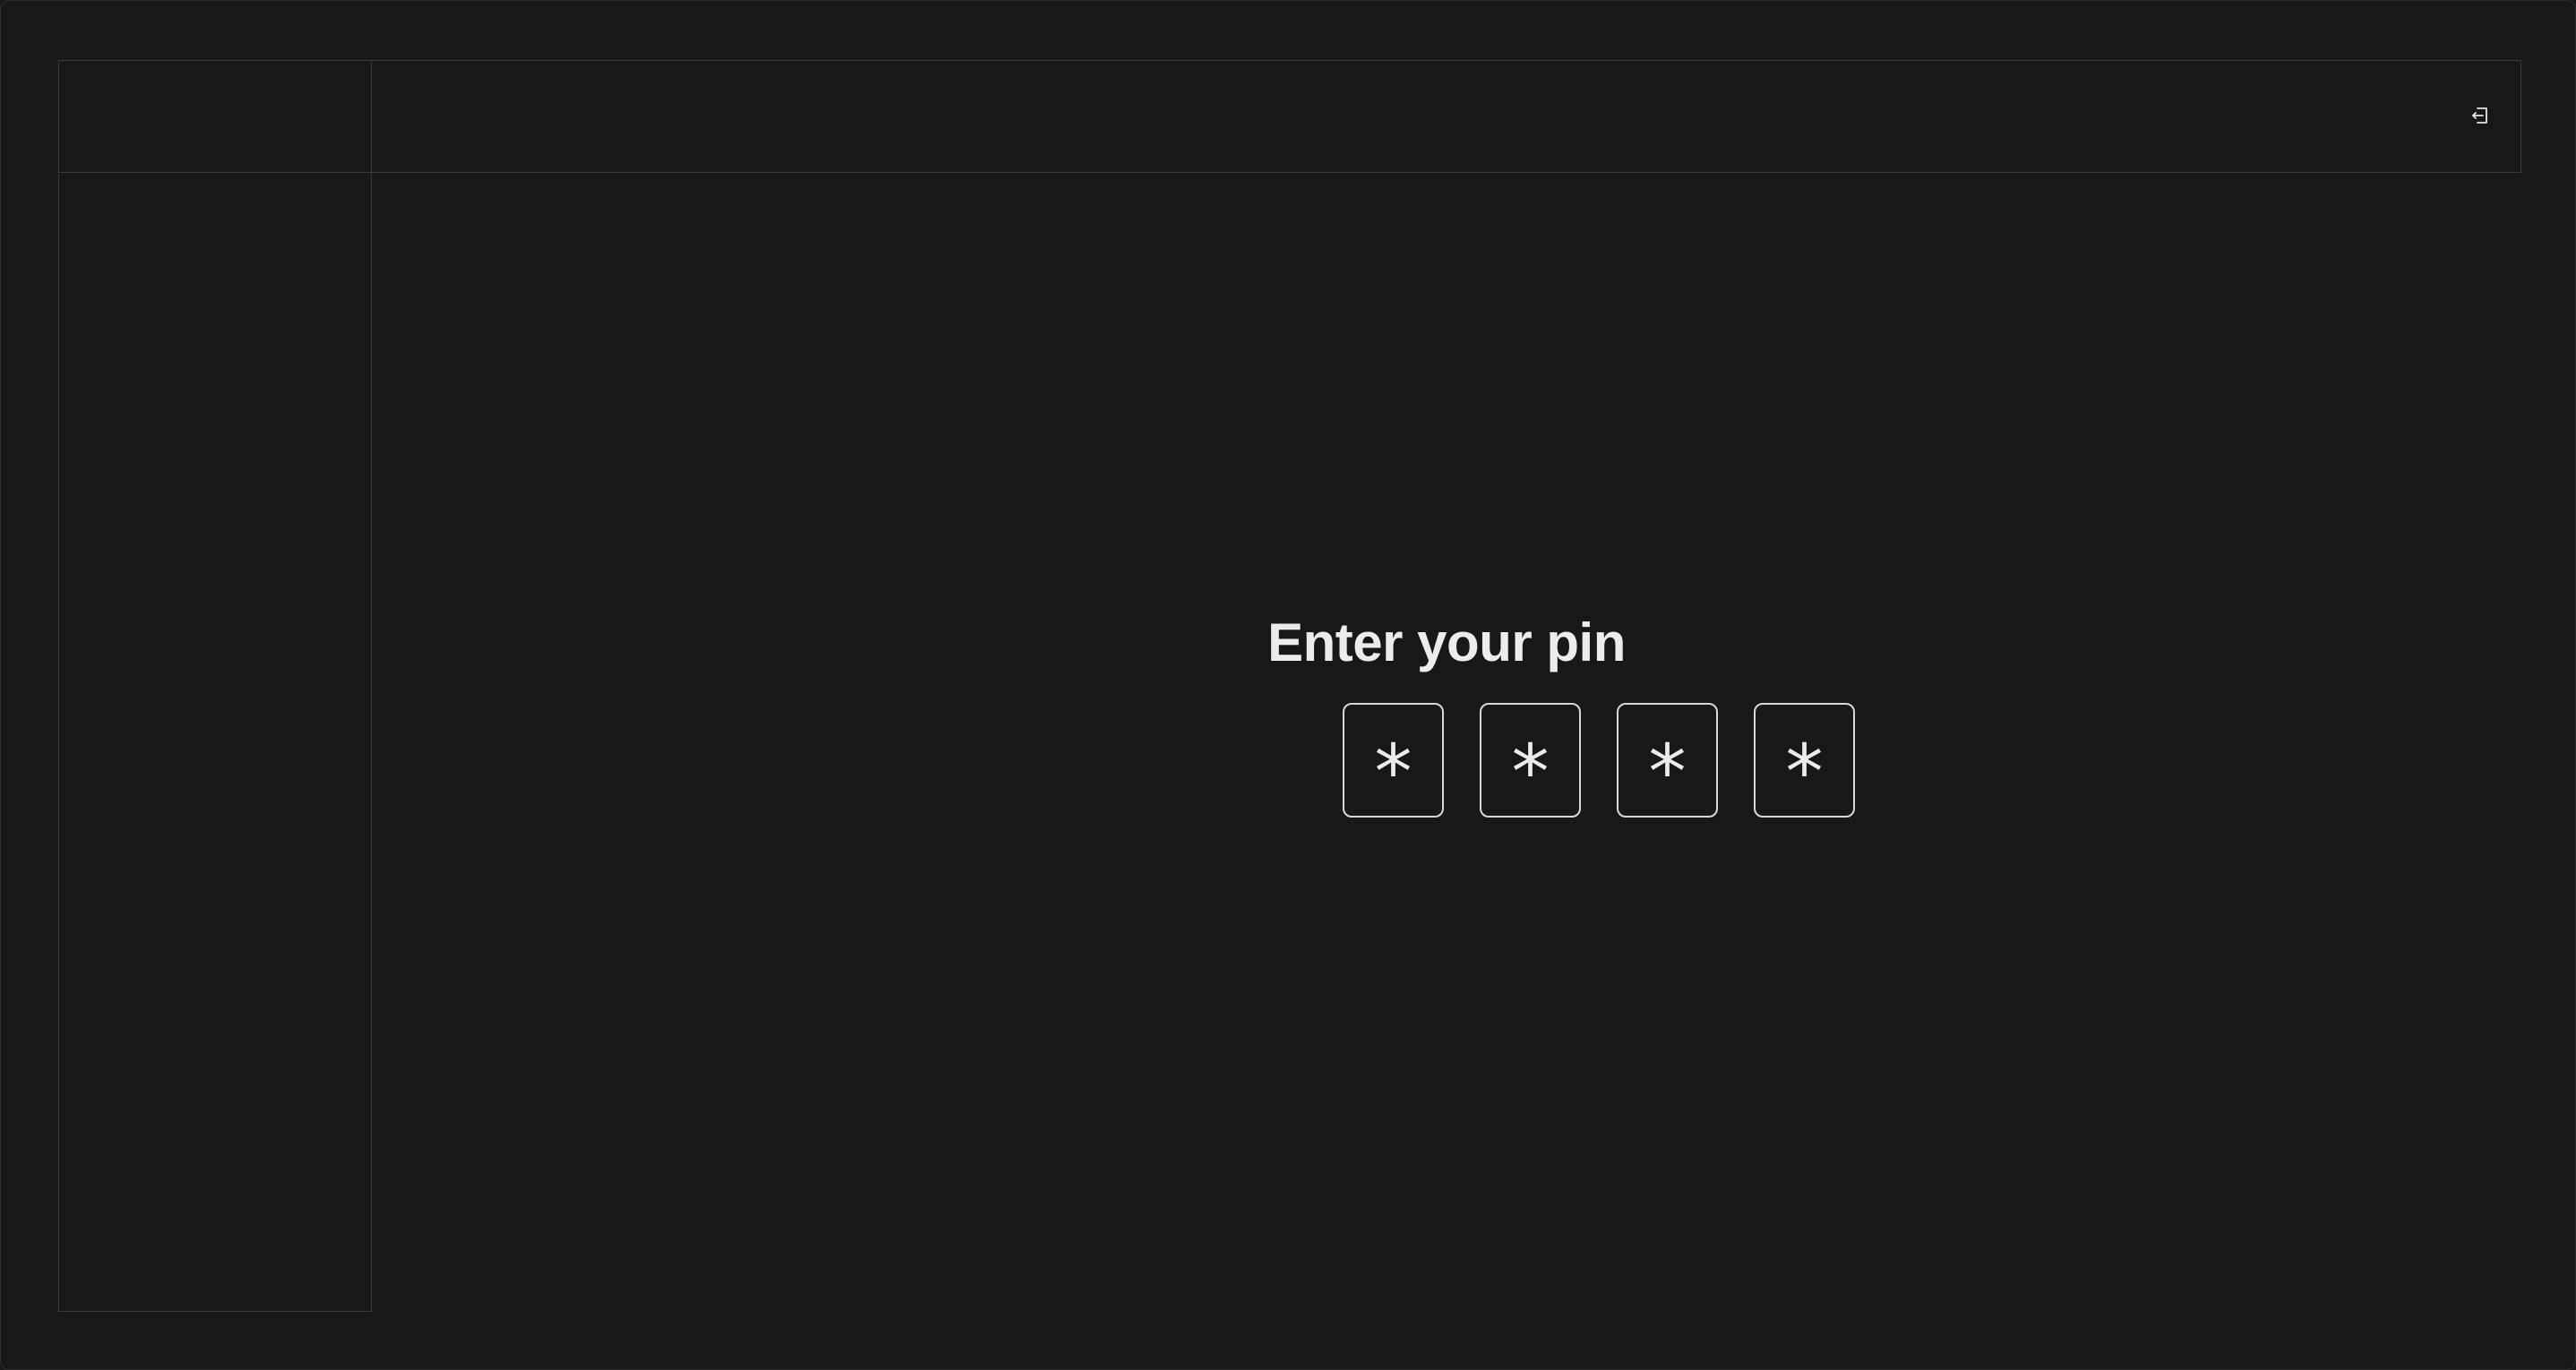  What do you see at coordinates (215, 117) in the screenshot?
I see `sidebar-header` at bounding box center [215, 117].